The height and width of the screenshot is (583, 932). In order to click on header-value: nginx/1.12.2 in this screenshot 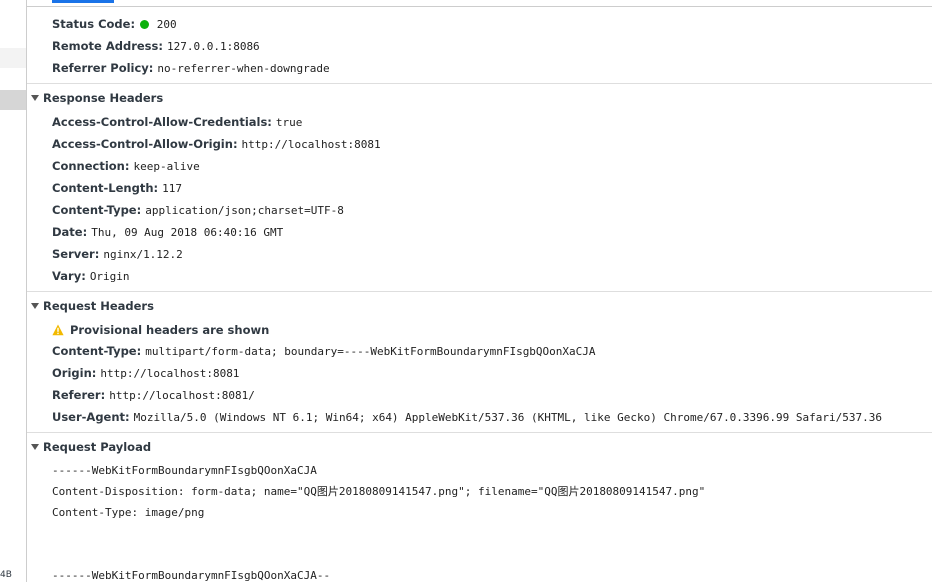, I will do `click(143, 254)`.